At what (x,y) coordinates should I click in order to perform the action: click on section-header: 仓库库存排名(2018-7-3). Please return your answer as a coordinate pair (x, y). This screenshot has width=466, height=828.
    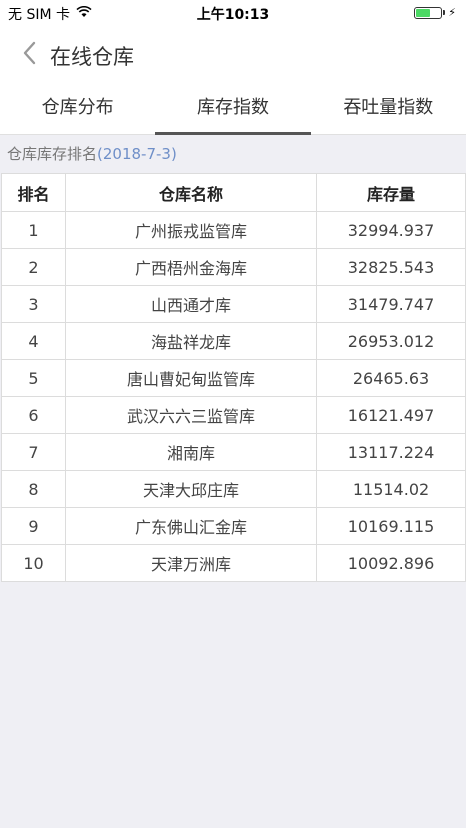
    Looking at the image, I should click on (92, 153).